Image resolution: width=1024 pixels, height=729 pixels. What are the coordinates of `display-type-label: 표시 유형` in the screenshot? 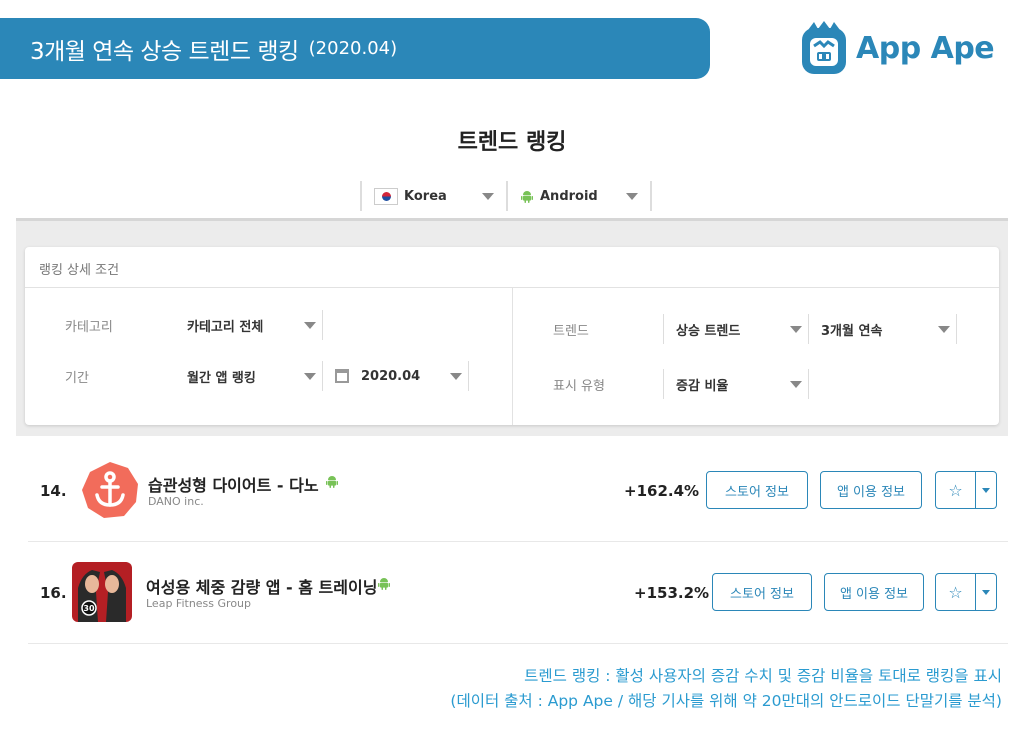 It's located at (579, 386).